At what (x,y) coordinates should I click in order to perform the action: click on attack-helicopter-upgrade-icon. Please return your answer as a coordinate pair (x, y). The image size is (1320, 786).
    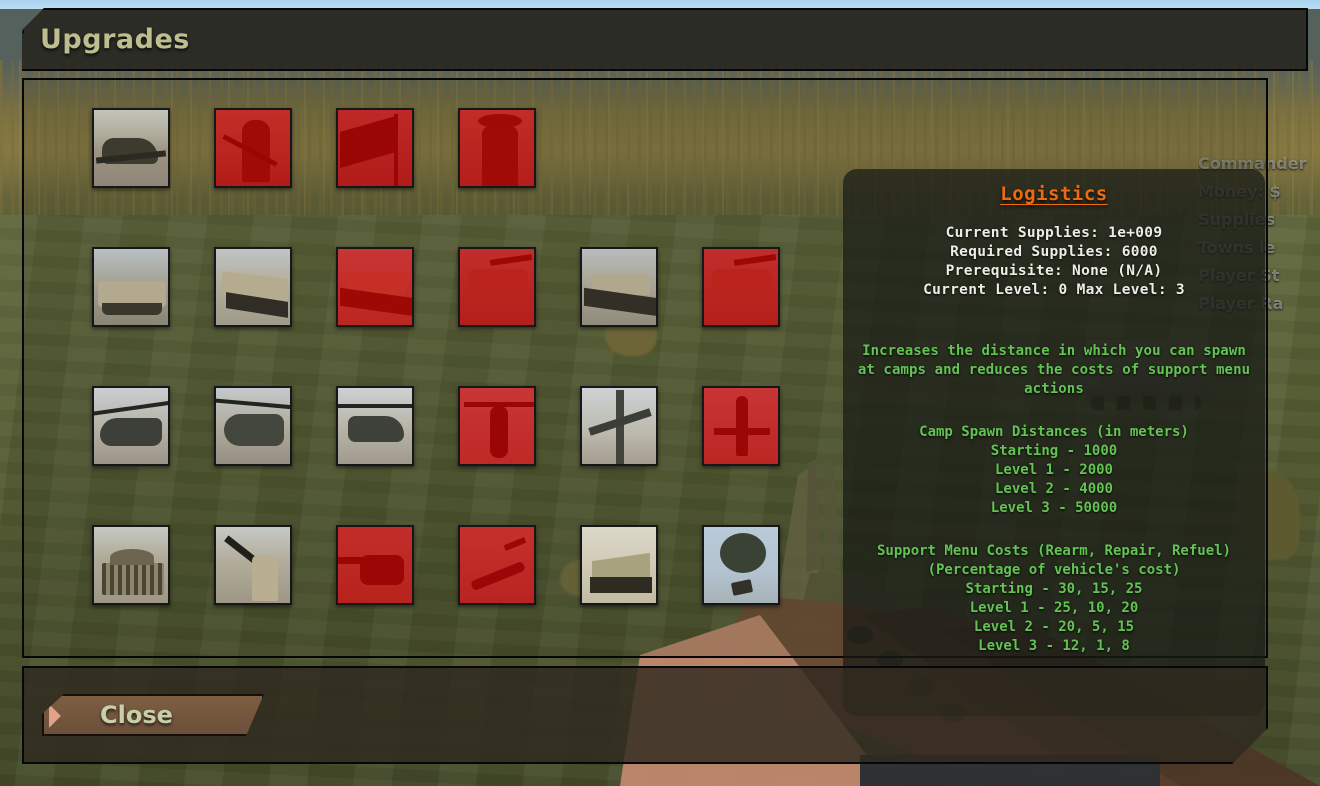
    Looking at the image, I should click on (497, 426).